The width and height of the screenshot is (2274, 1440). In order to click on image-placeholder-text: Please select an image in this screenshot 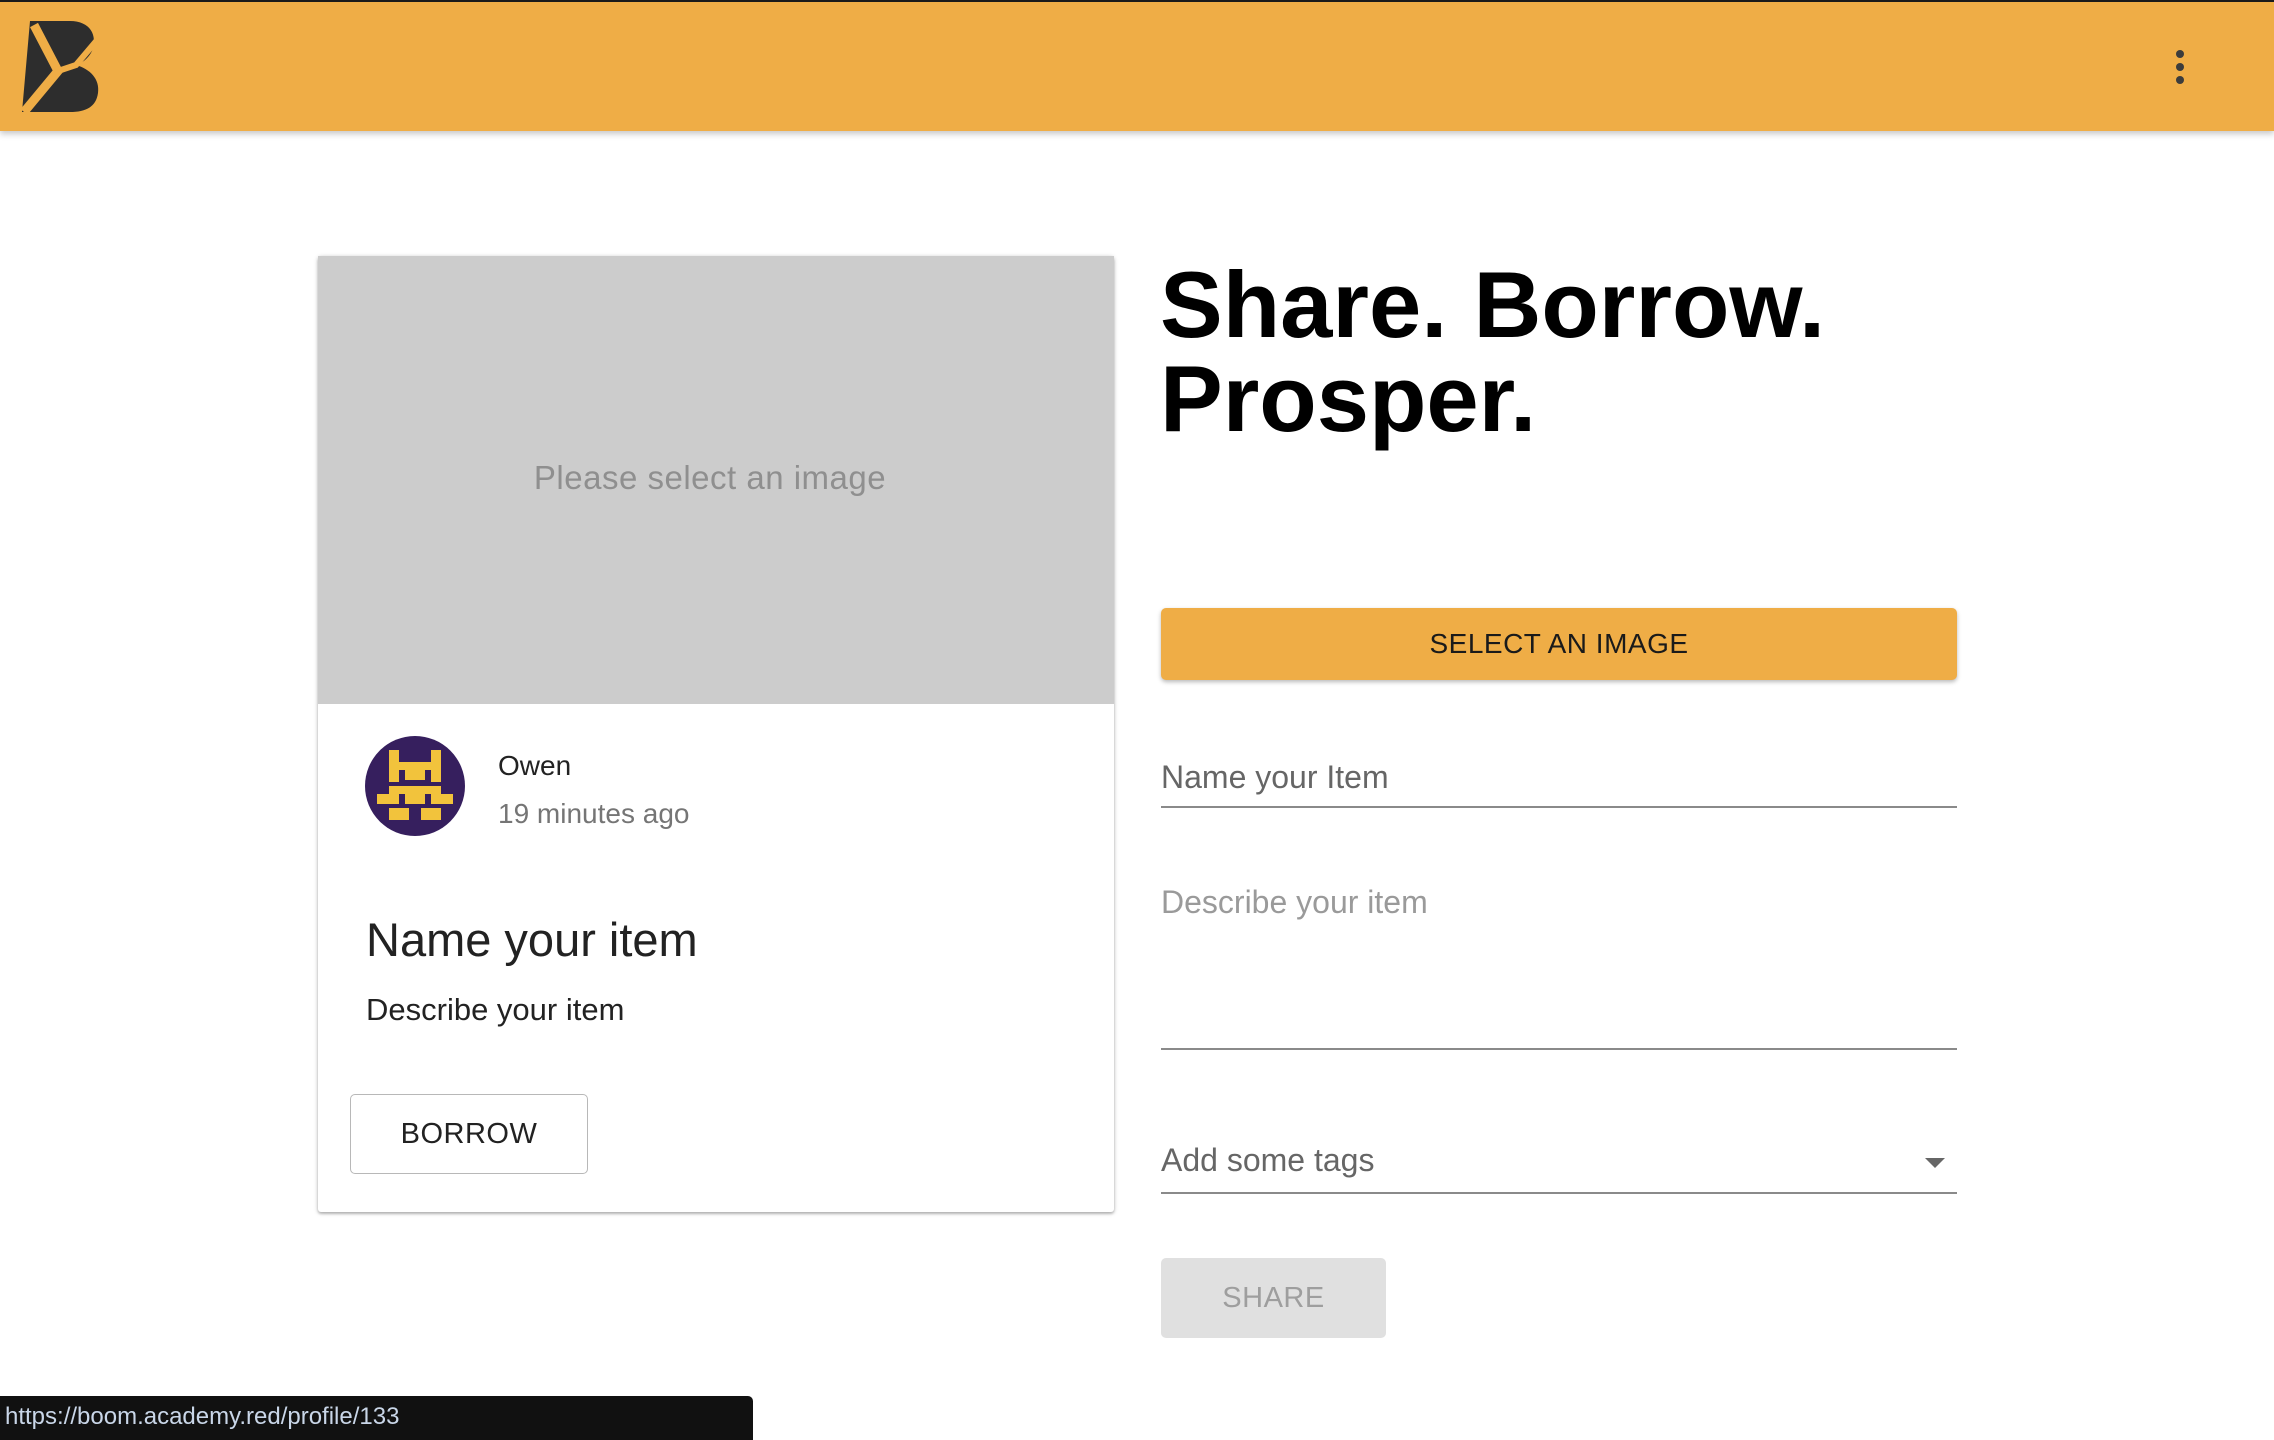, I will do `click(710, 477)`.